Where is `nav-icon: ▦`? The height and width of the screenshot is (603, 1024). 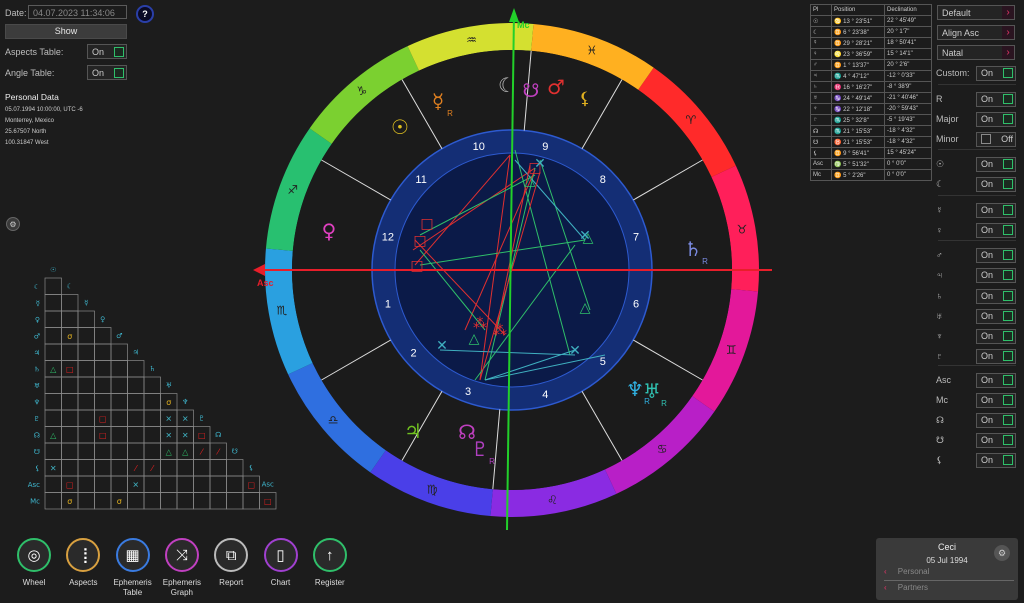
nav-icon: ▦ is located at coordinates (132, 555).